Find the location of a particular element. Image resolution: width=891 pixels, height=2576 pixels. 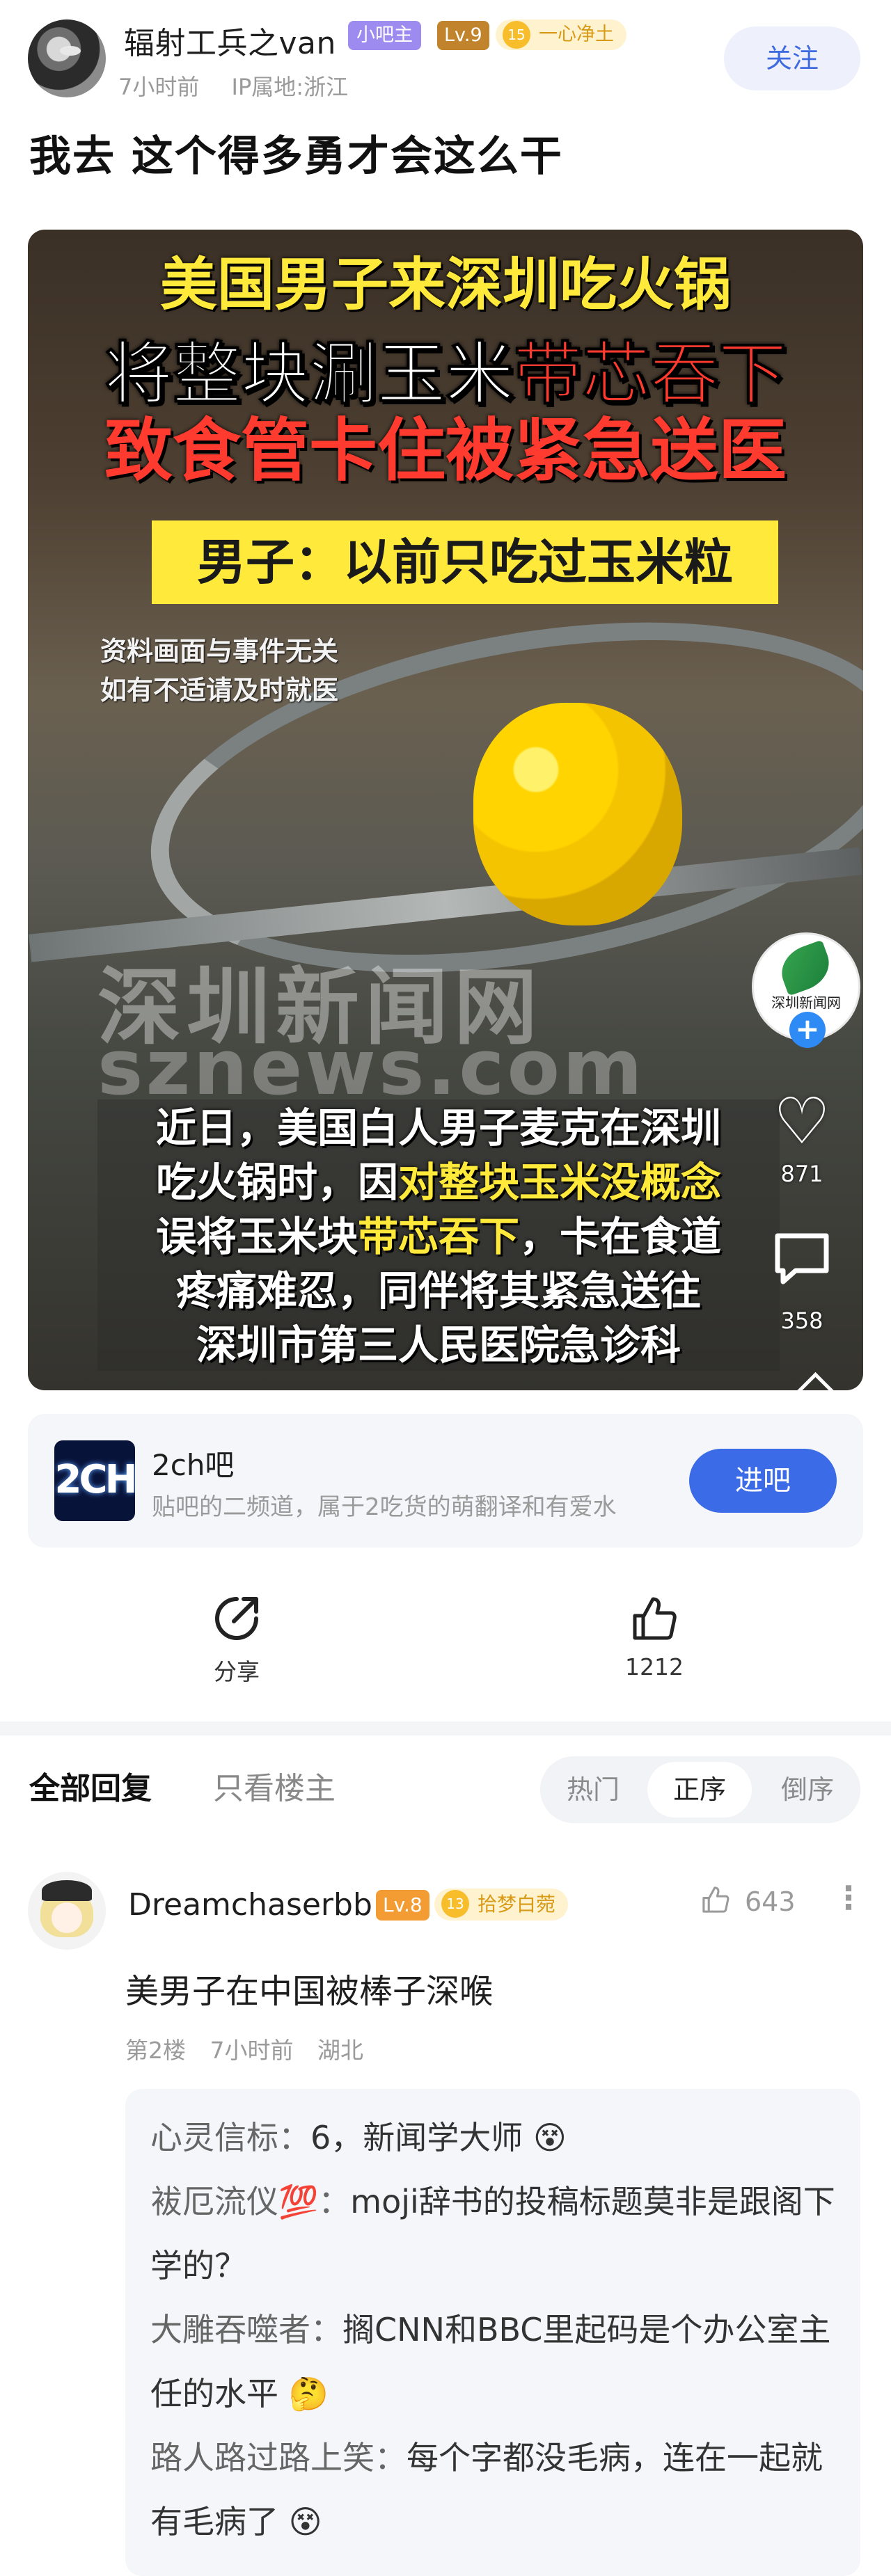

author-name: 辐射工兵之van is located at coordinates (230, 40).